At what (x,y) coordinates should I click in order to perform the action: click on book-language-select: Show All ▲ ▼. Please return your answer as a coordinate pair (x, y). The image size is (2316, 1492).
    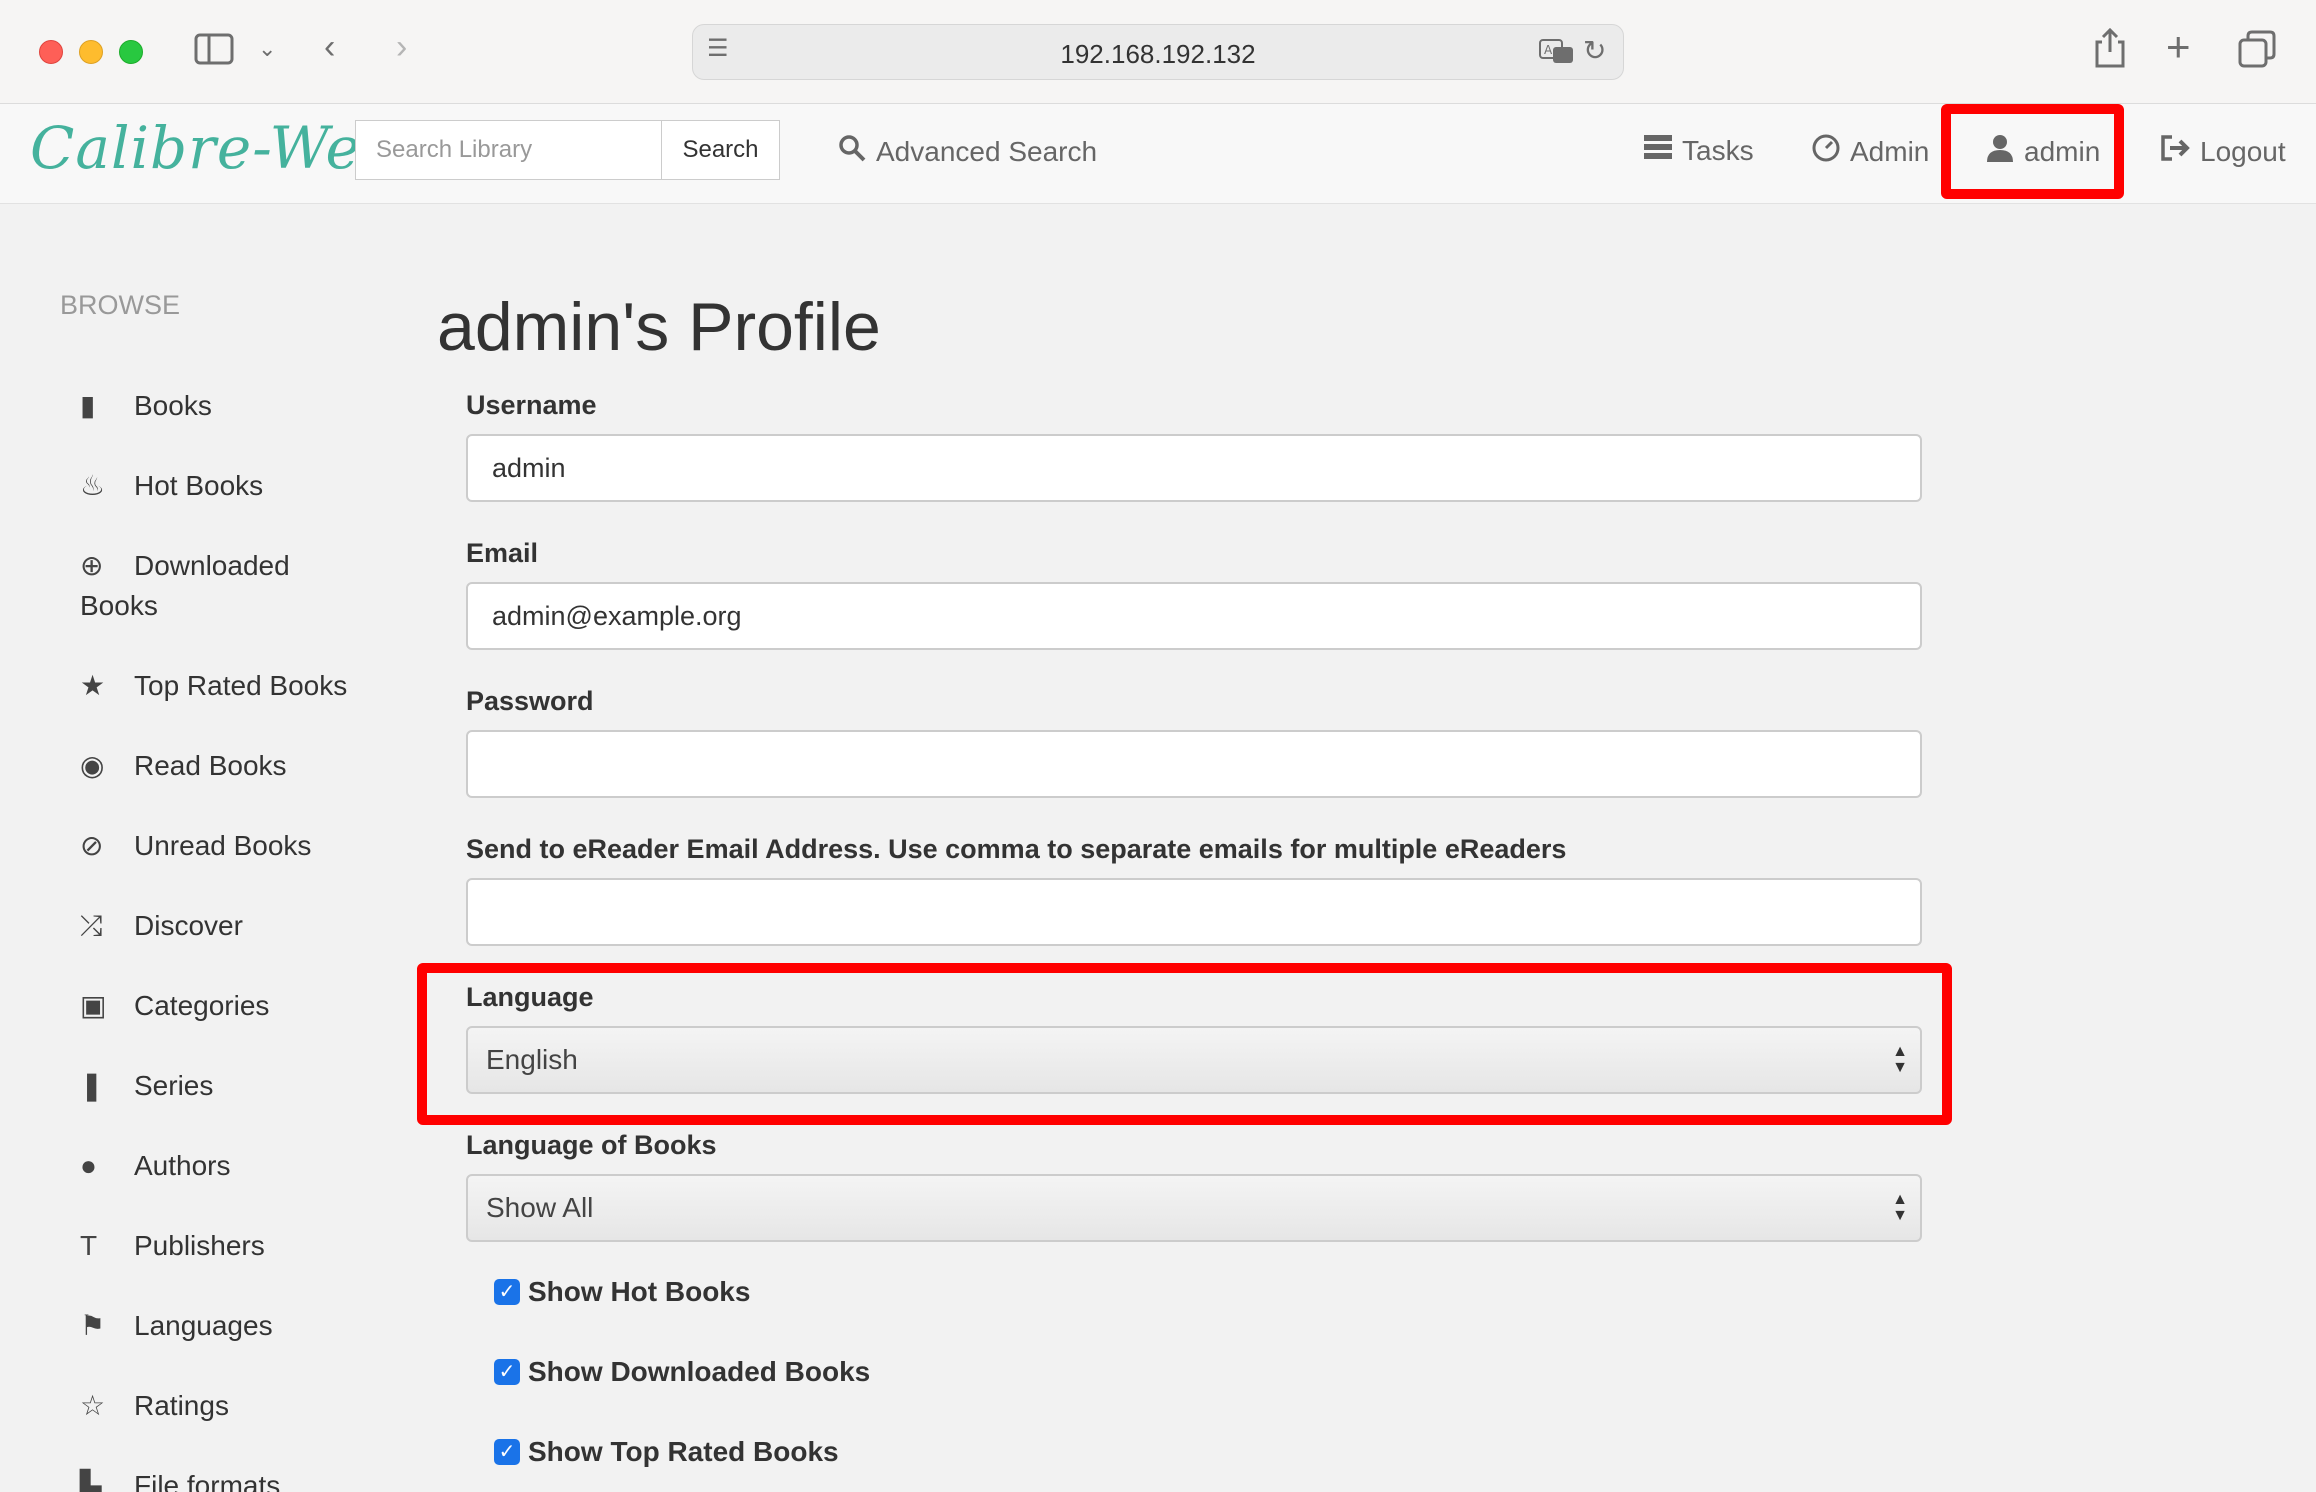
    Looking at the image, I should click on (1194, 1208).